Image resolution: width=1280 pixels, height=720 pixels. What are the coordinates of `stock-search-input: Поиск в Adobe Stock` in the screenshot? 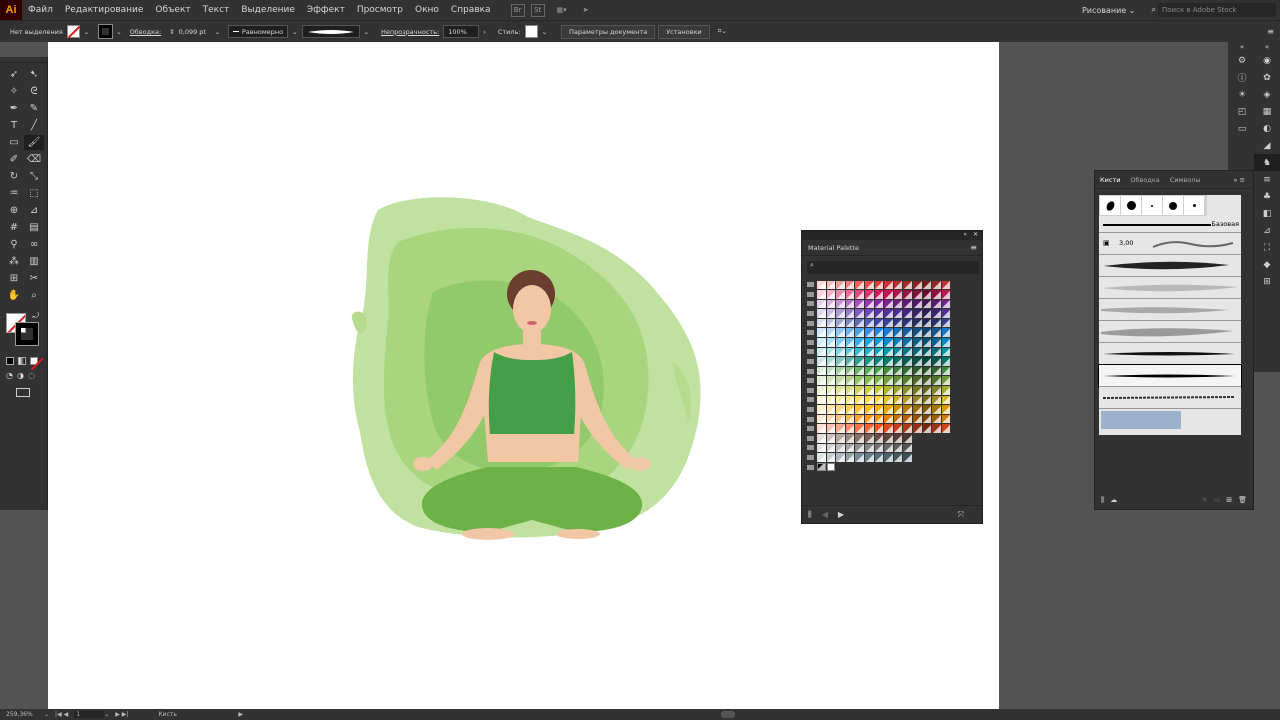 It's located at (1217, 10).